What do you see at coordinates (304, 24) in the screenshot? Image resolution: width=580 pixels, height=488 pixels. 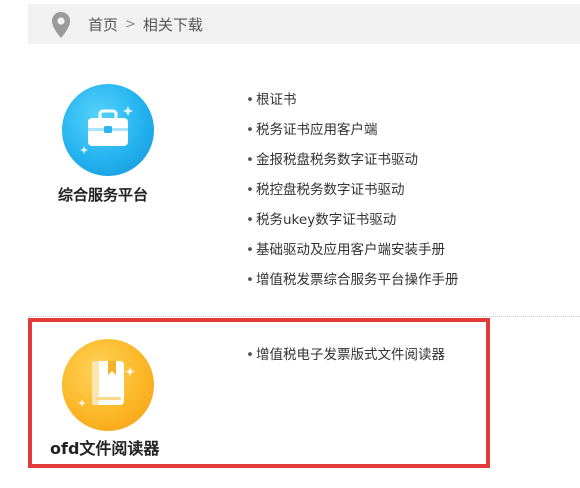 I see `breadcrumb: 首页 > 相关下载` at bounding box center [304, 24].